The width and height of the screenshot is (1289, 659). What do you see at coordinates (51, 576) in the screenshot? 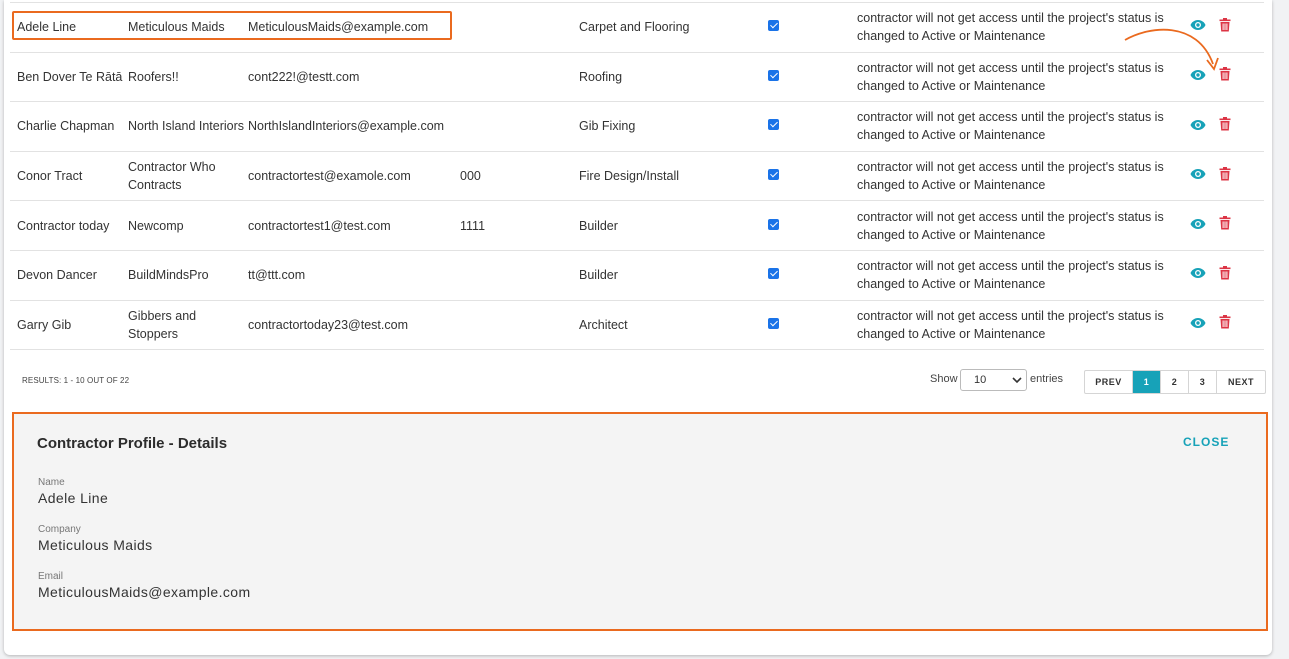
I see `email-label: Email` at bounding box center [51, 576].